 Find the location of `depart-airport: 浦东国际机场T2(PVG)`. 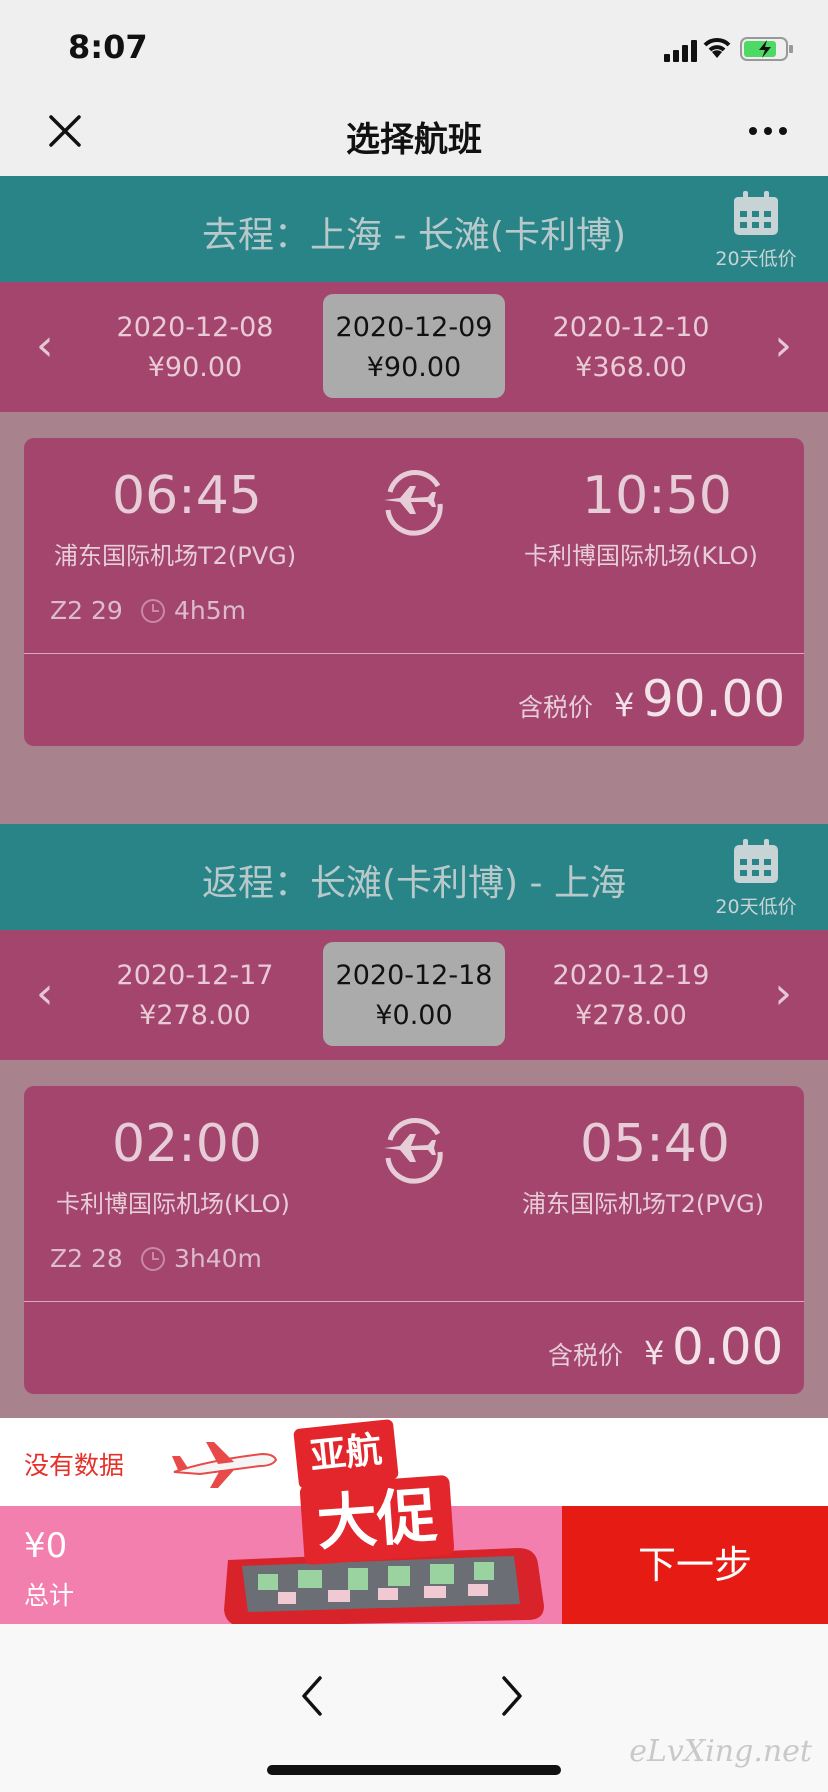

depart-airport: 浦东国际机场T2(PVG) is located at coordinates (175, 556).